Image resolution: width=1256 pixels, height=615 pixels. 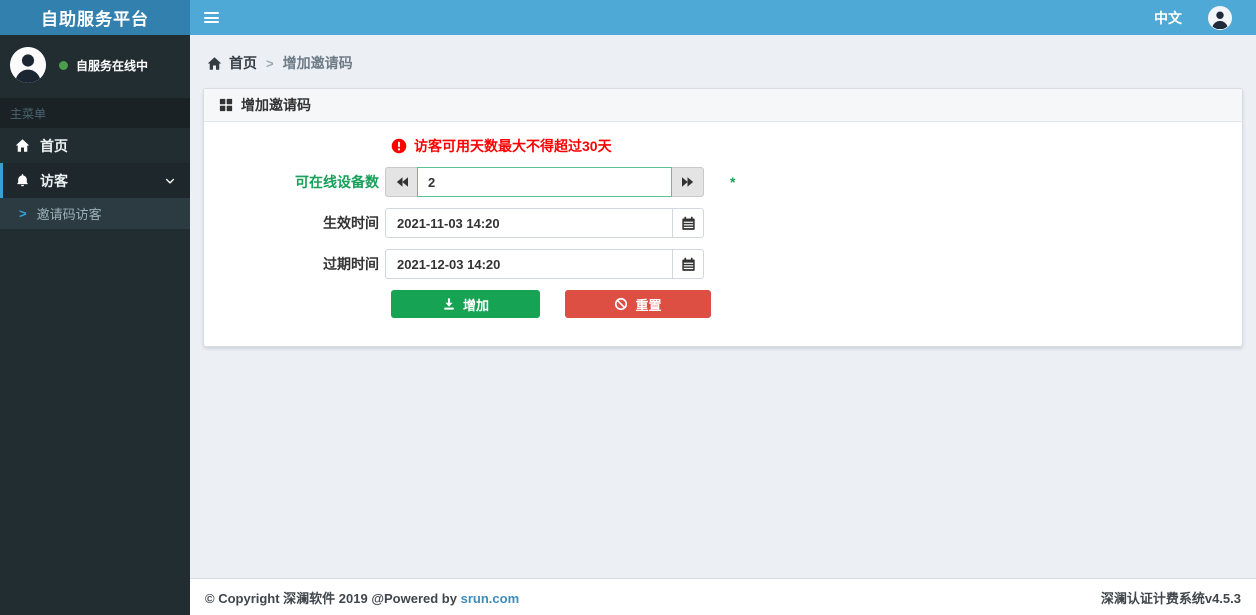 I want to click on sidebar-menu: 首页 访客 > 邀请码访客, so click(x=95, y=178).